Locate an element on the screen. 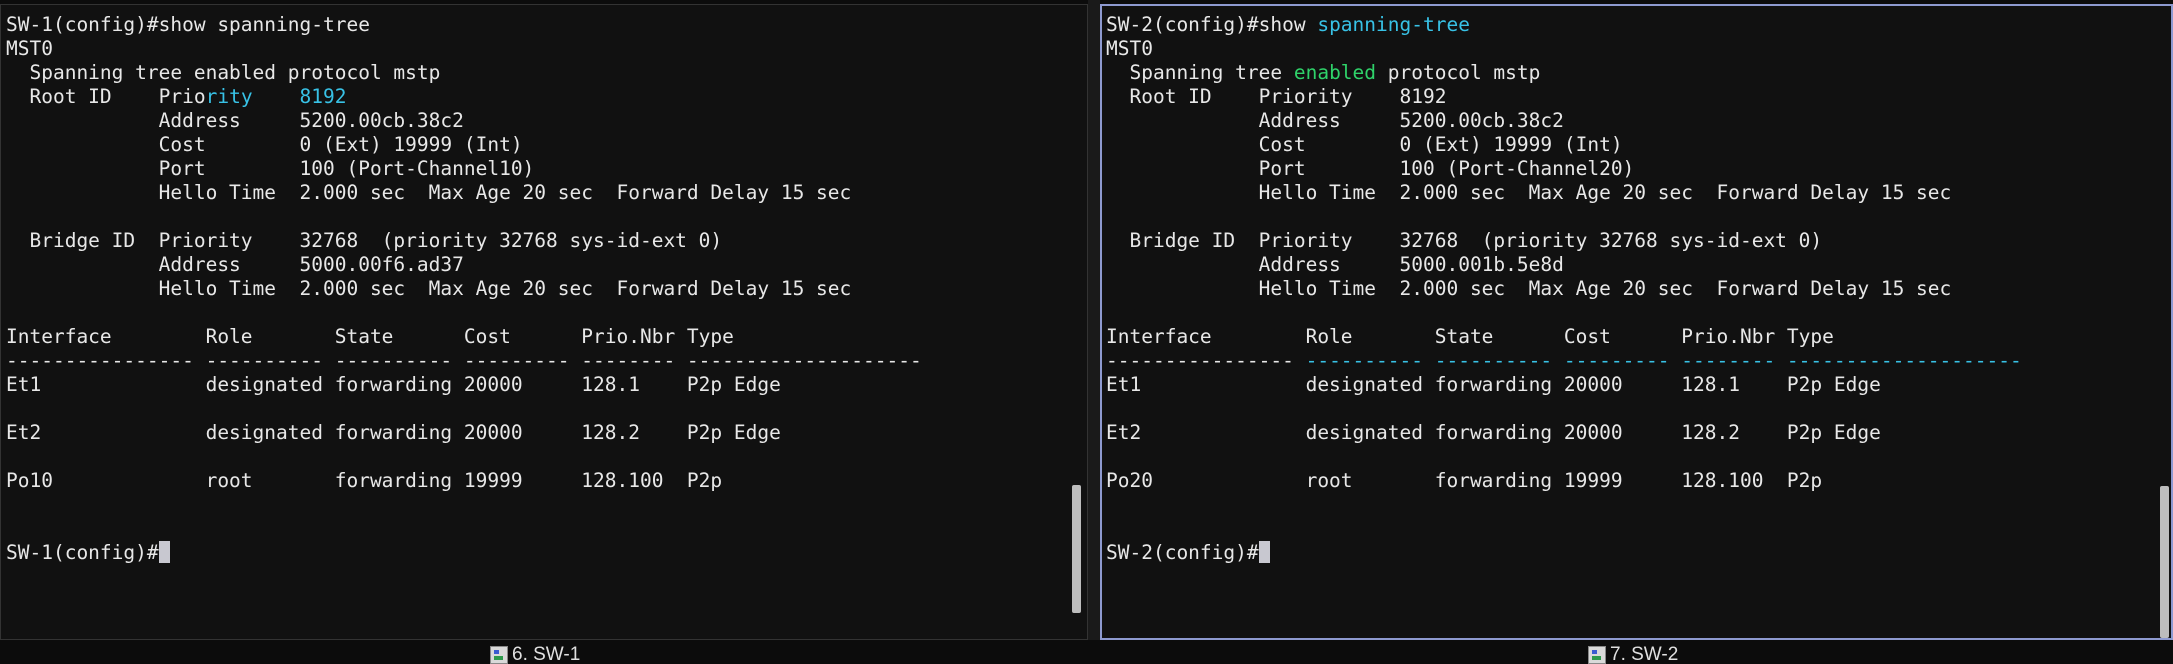 This screenshot has width=2173, height=664. tab-bar: 6. SW-1 7. SW-2 is located at coordinates (1086, 652).